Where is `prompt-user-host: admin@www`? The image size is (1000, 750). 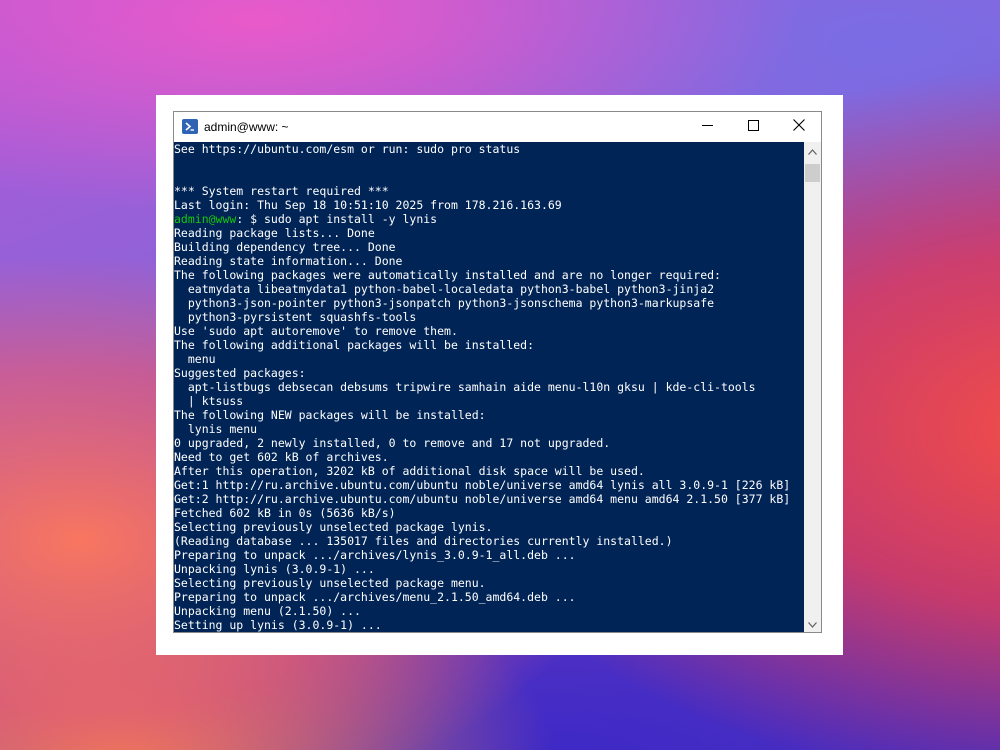
prompt-user-host: admin@www is located at coordinates (205, 219).